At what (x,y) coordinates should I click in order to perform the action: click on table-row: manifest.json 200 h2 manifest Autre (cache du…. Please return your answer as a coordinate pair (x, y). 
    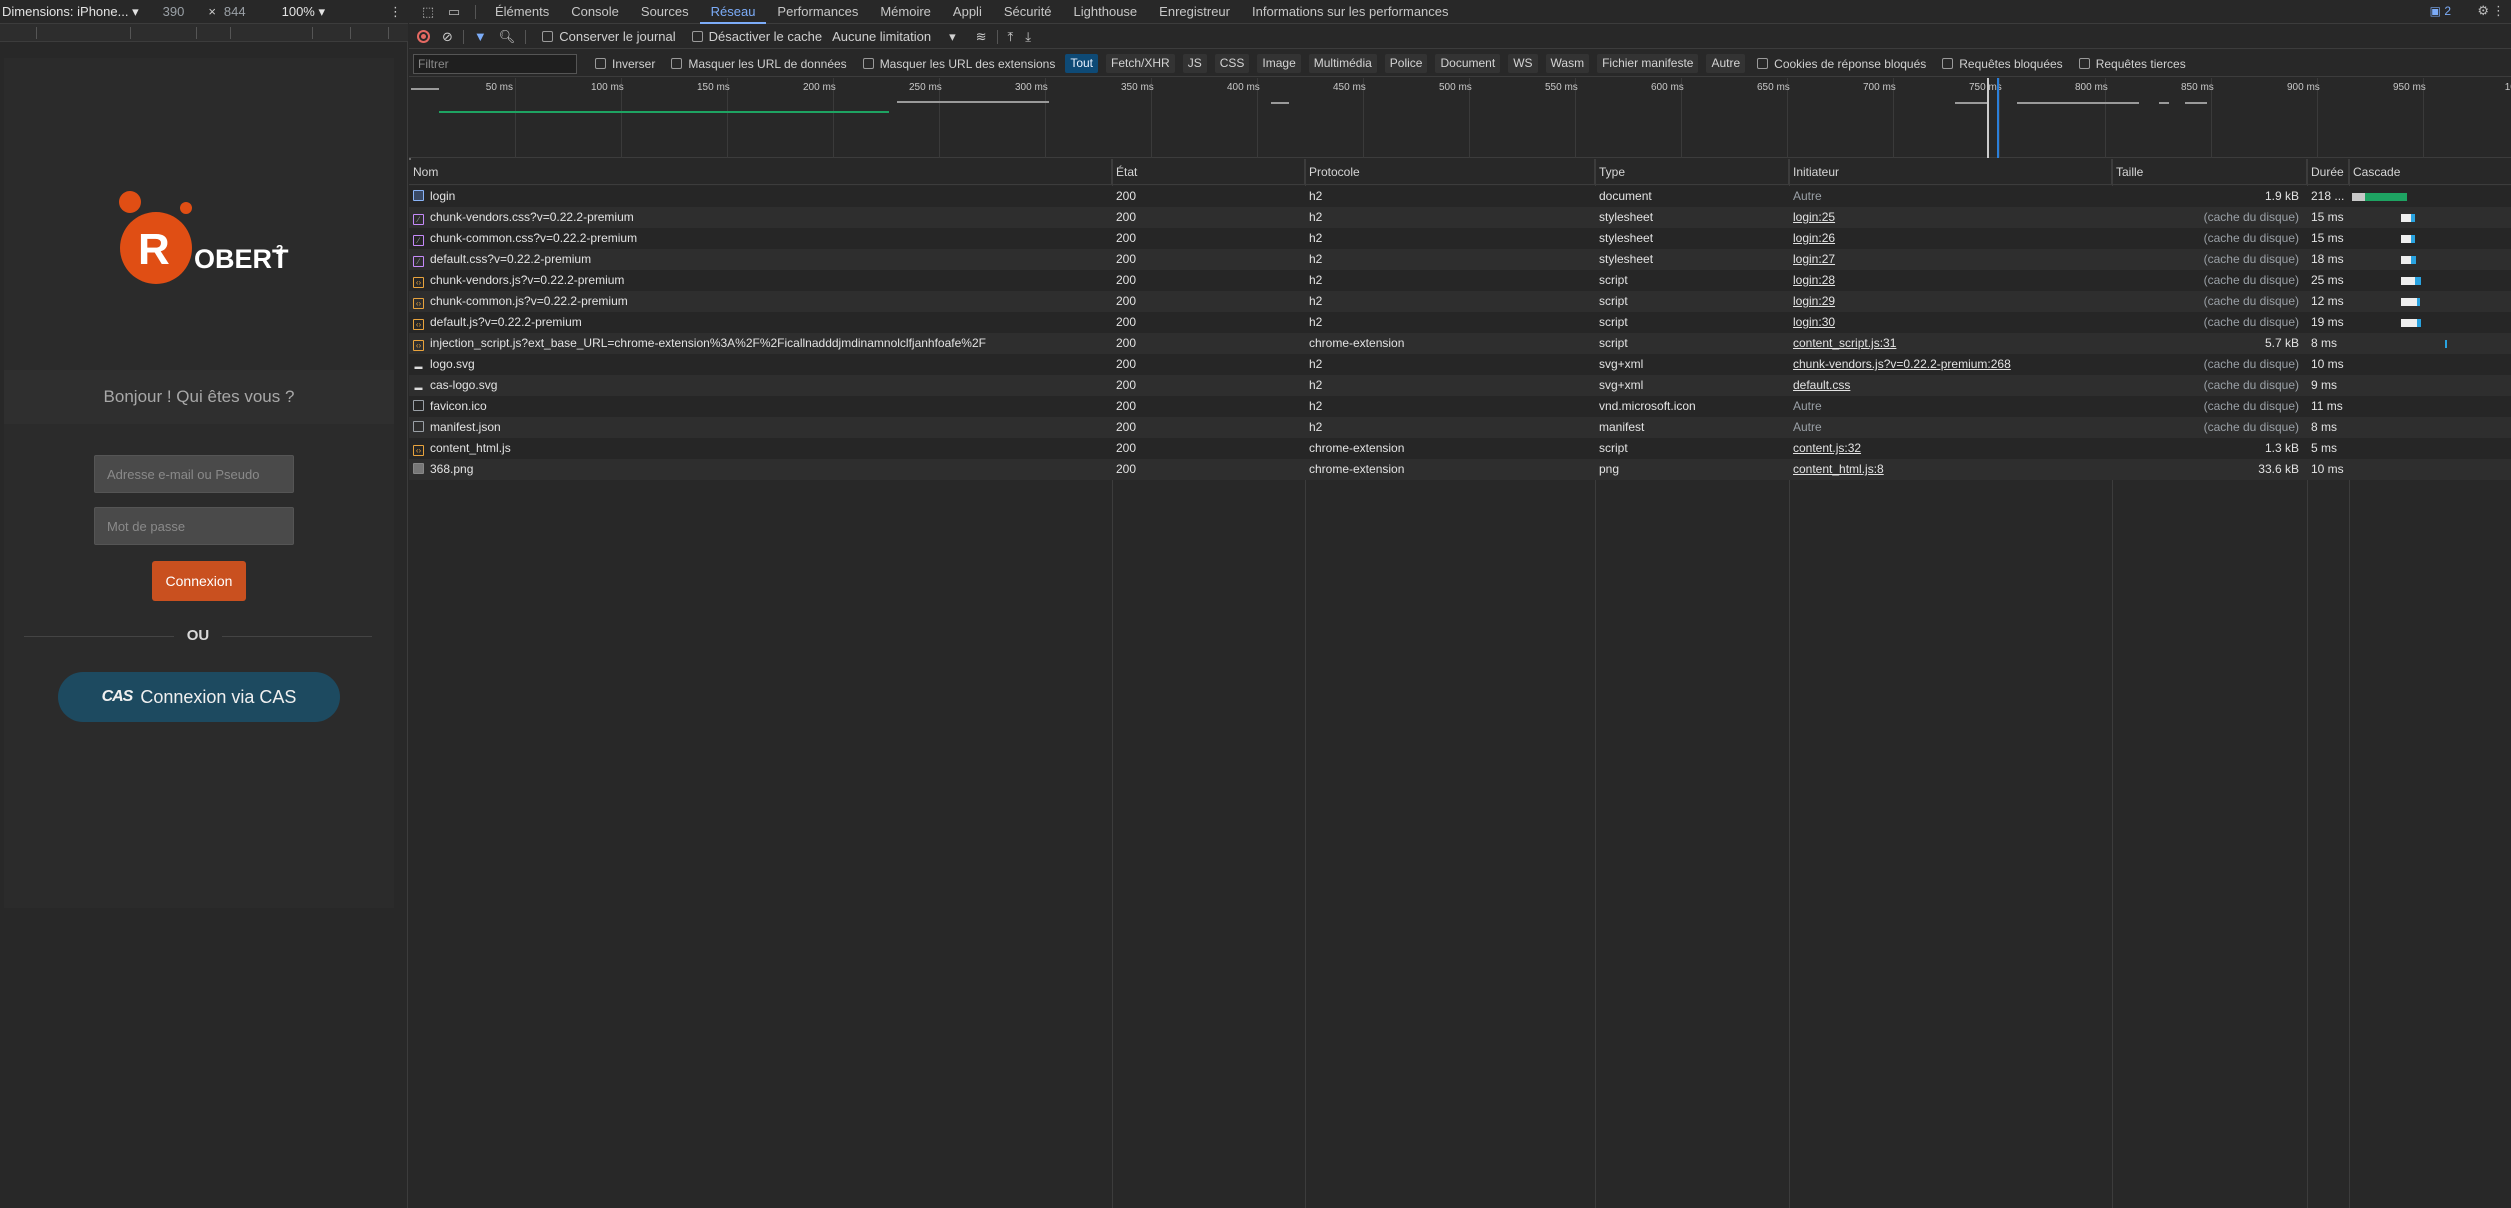
    Looking at the image, I should click on (1460, 427).